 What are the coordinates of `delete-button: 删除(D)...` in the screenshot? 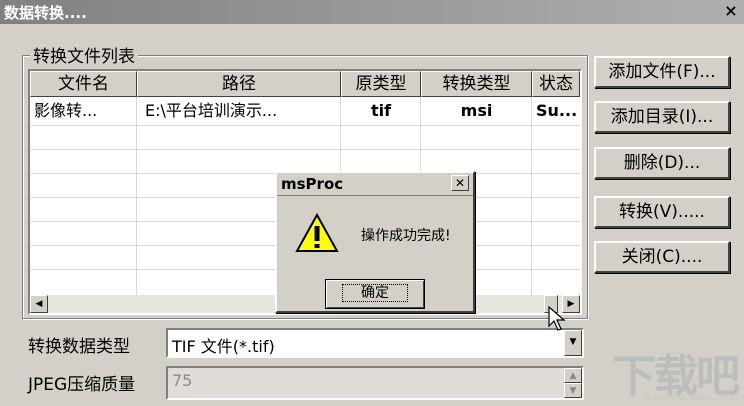 It's located at (662, 163).